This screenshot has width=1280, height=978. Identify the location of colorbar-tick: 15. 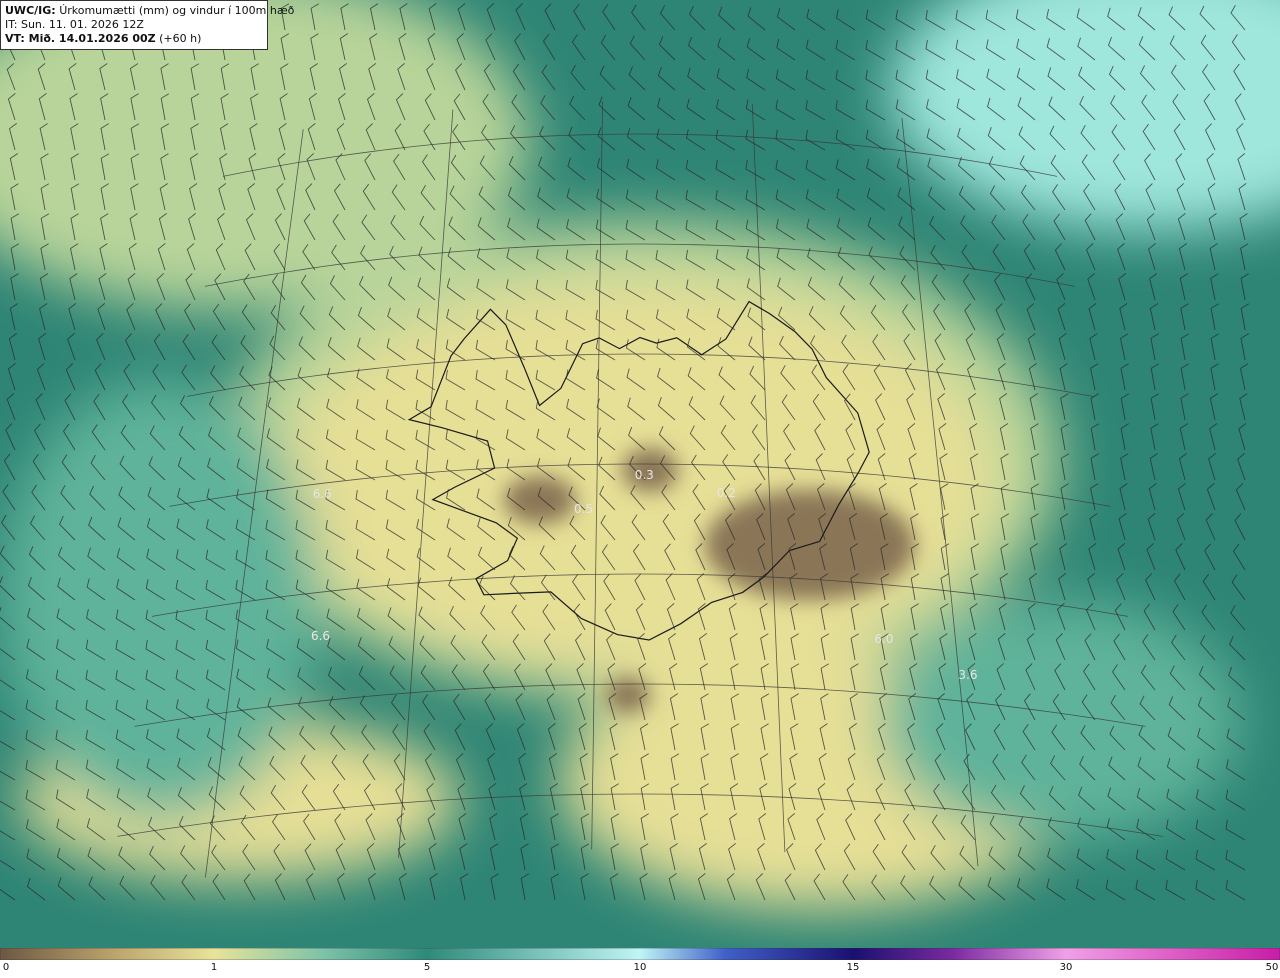
(853, 967).